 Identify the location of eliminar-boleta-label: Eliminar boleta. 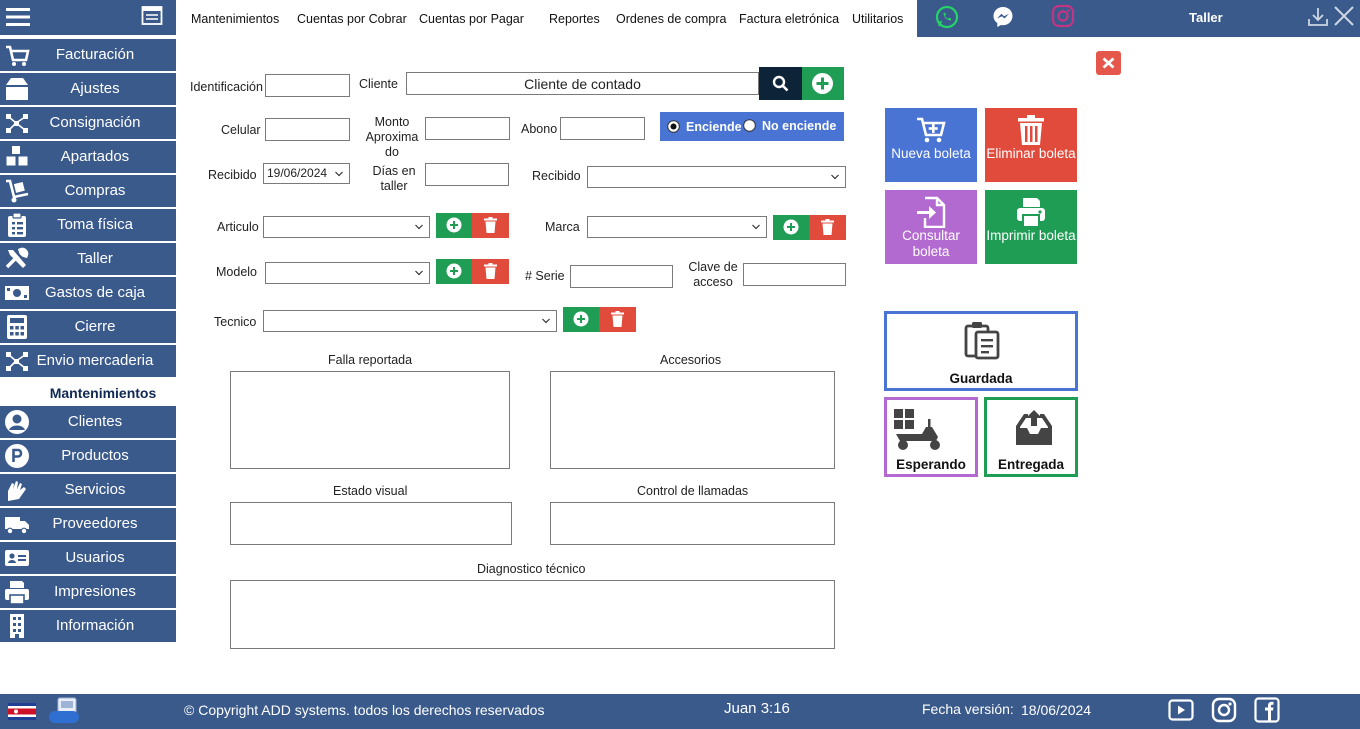
(1031, 153).